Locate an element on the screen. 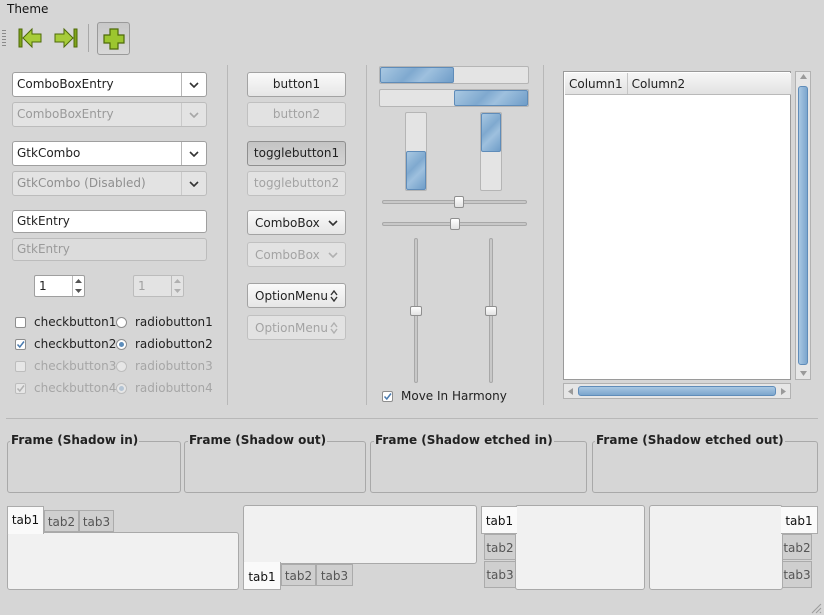 The width and height of the screenshot is (824, 615). notebook-left-tab1: tab1 is located at coordinates (499, 520).